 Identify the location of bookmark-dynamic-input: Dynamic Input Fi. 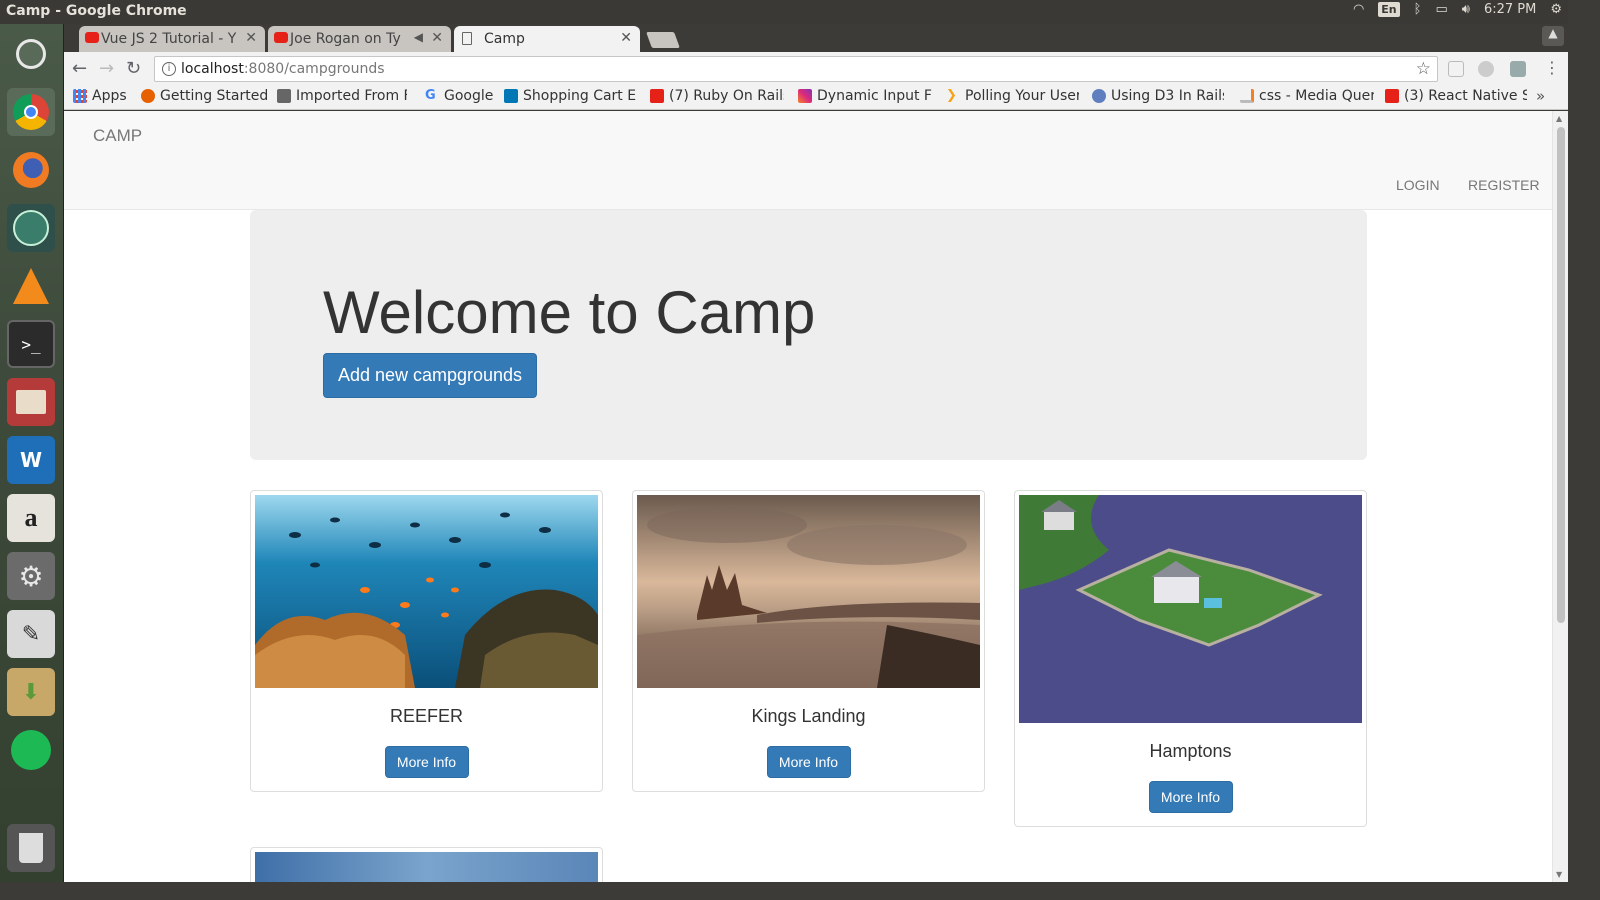
(865, 96).